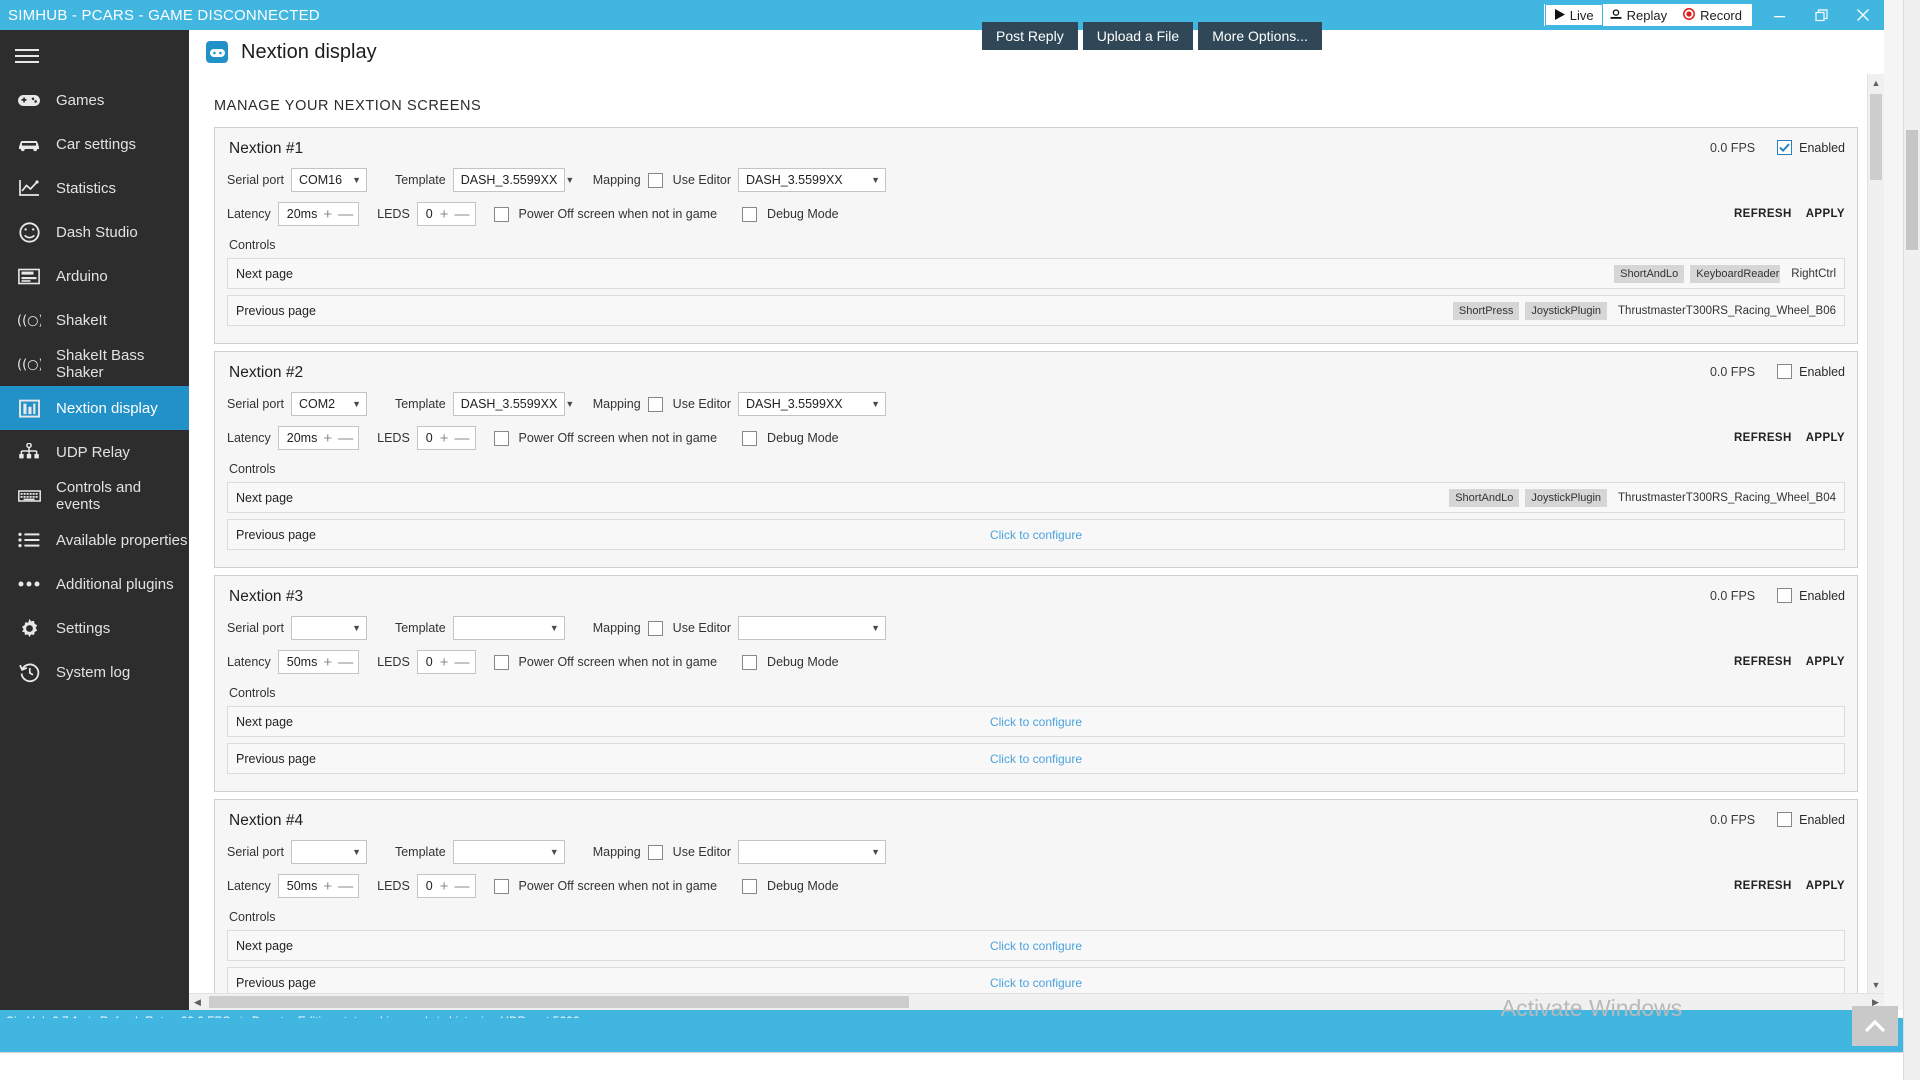  Describe the element at coordinates (94, 540) in the screenshot. I see `sidebar-item-available-properties: Available properties` at that location.